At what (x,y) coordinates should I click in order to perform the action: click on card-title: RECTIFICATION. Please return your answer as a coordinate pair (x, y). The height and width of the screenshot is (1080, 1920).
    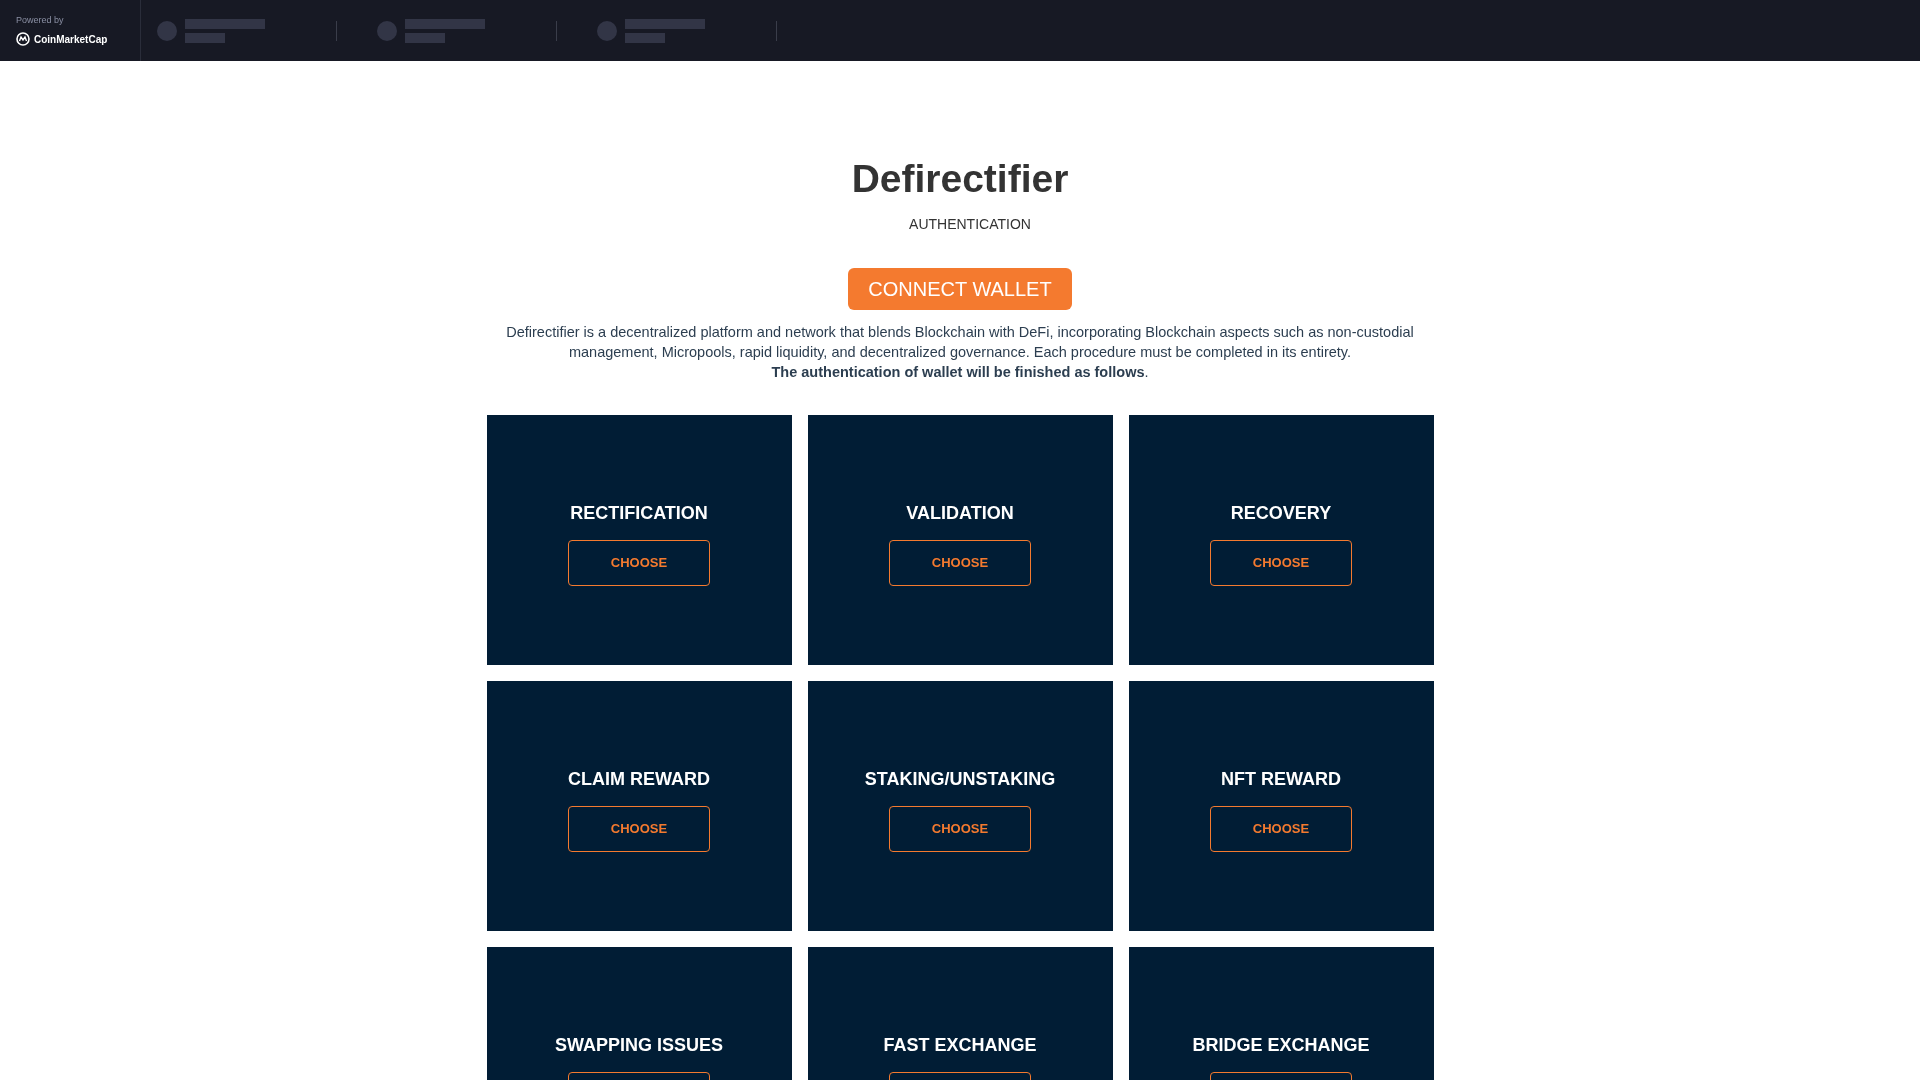
    Looking at the image, I should click on (639, 513).